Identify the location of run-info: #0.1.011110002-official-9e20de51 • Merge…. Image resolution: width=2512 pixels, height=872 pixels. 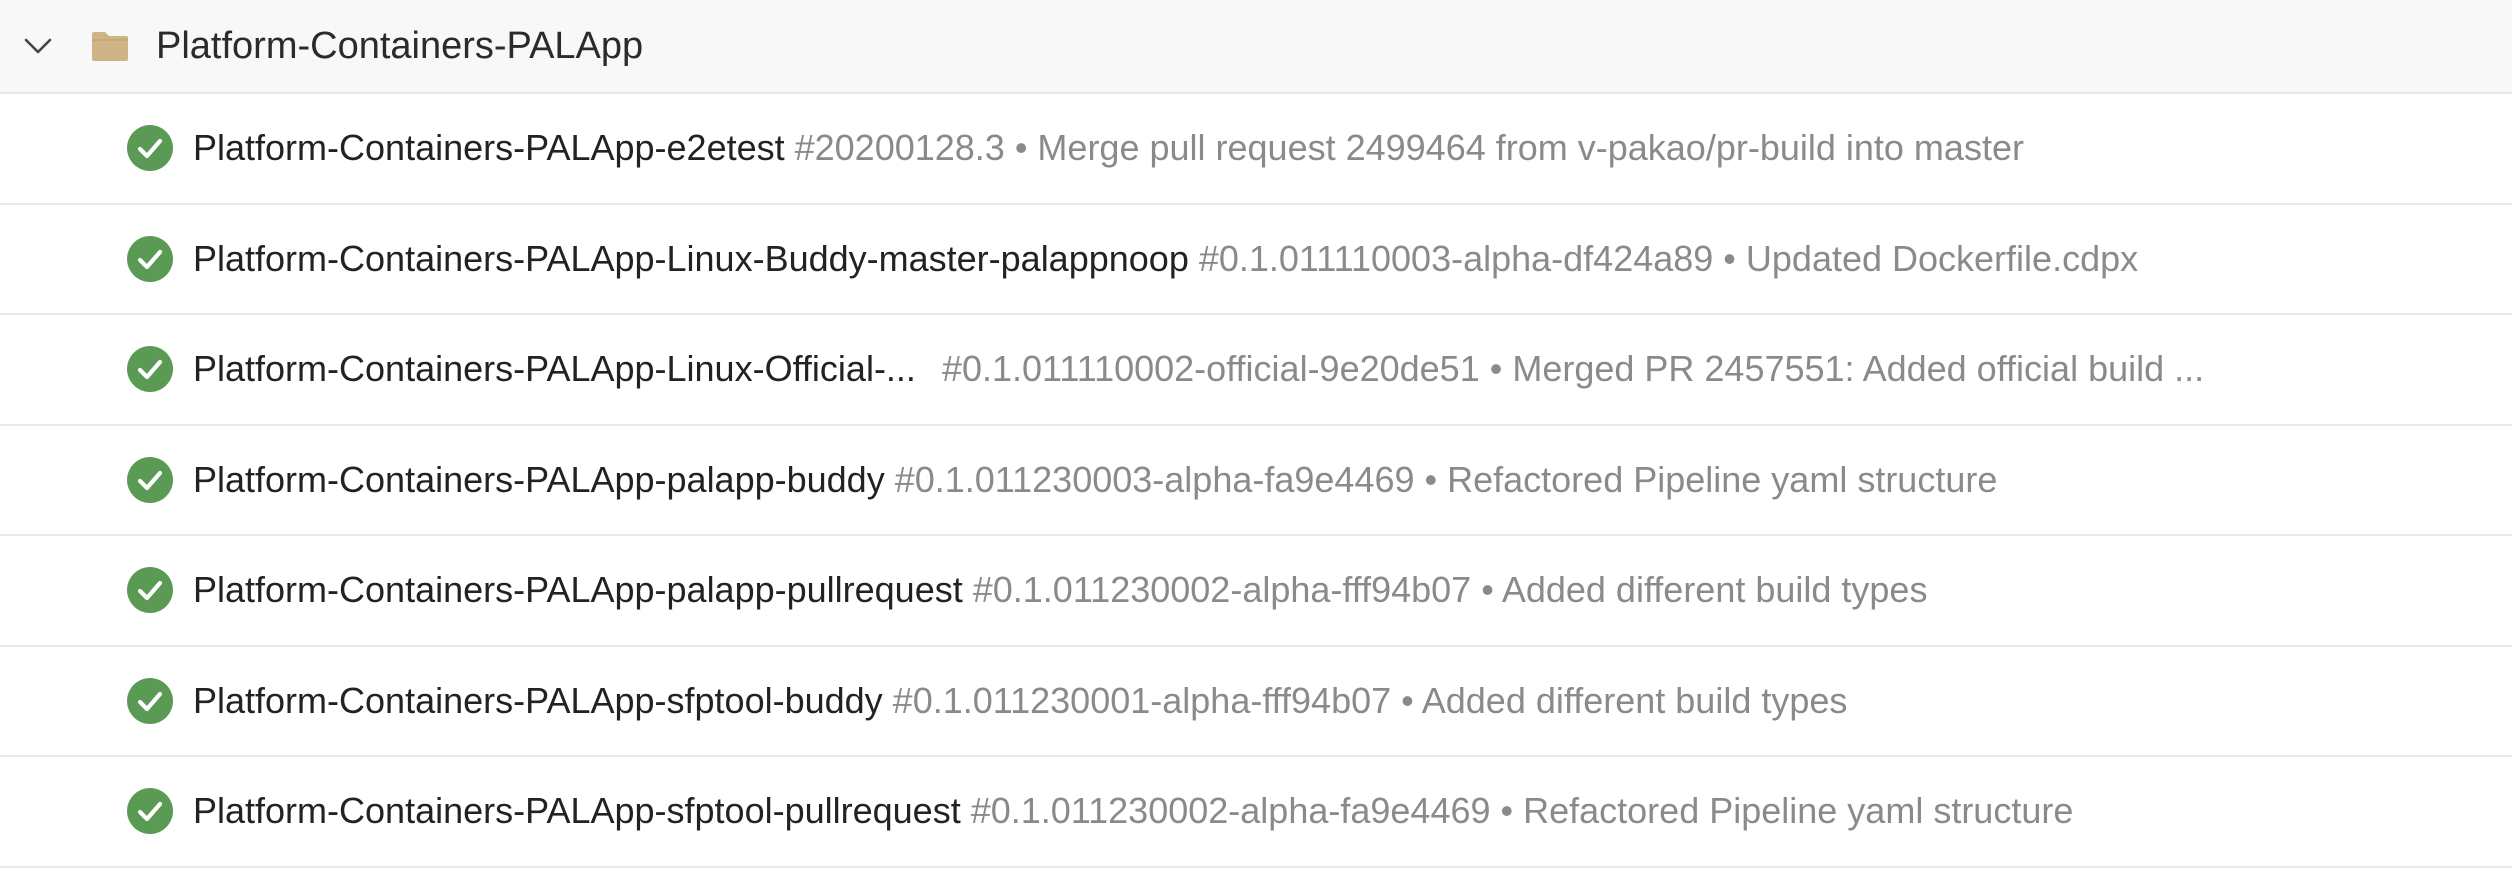
(1573, 369).